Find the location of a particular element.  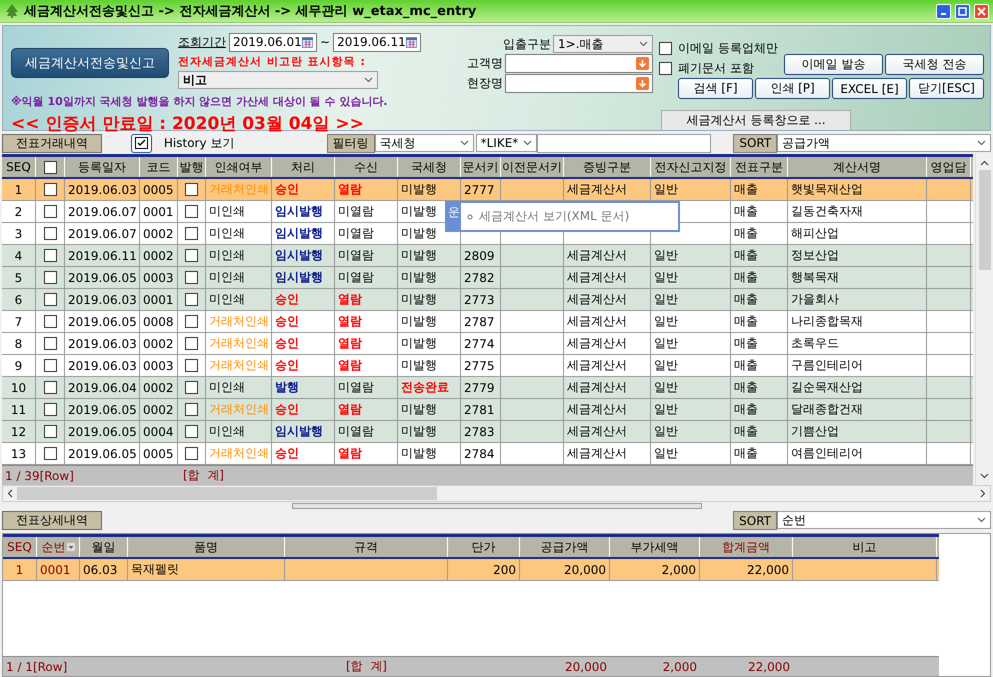

sort-label: SORT is located at coordinates (755, 143).